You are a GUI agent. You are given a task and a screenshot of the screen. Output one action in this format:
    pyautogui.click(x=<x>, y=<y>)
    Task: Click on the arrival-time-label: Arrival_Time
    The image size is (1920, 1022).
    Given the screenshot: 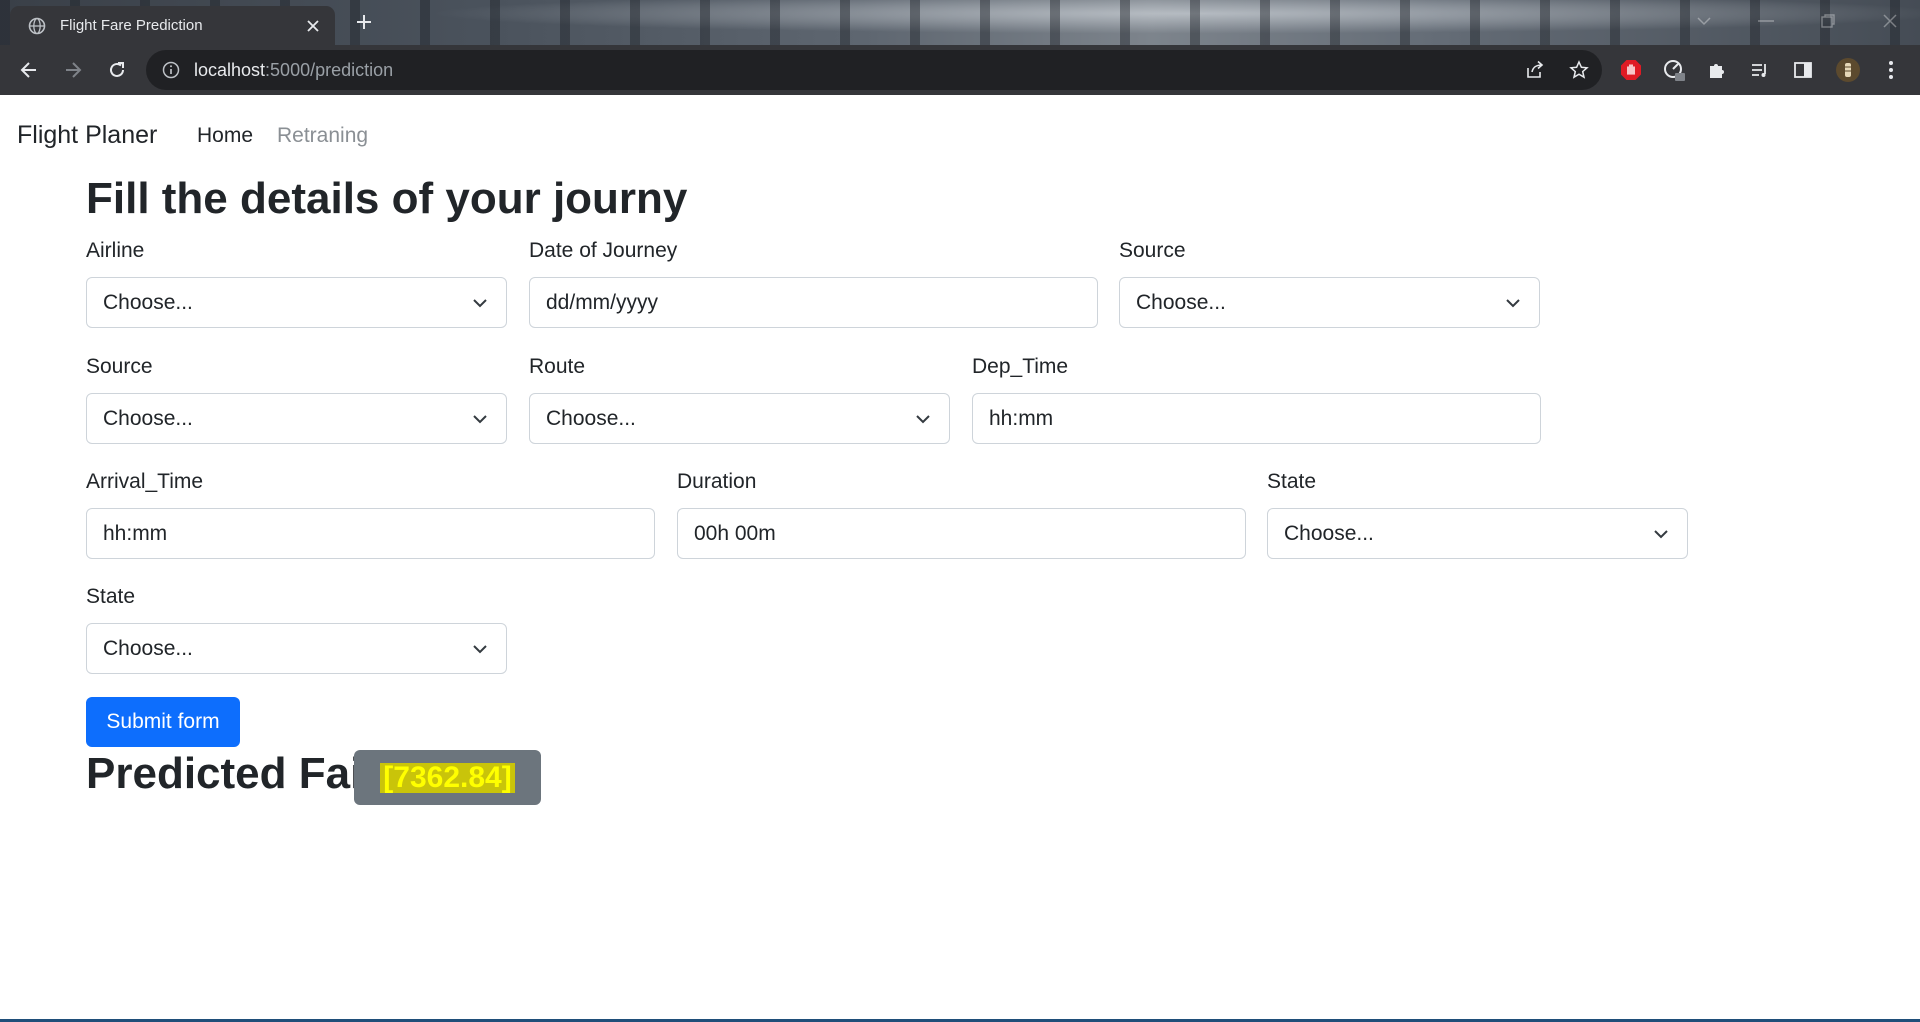 What is the action you would take?
    pyautogui.click(x=145, y=481)
    